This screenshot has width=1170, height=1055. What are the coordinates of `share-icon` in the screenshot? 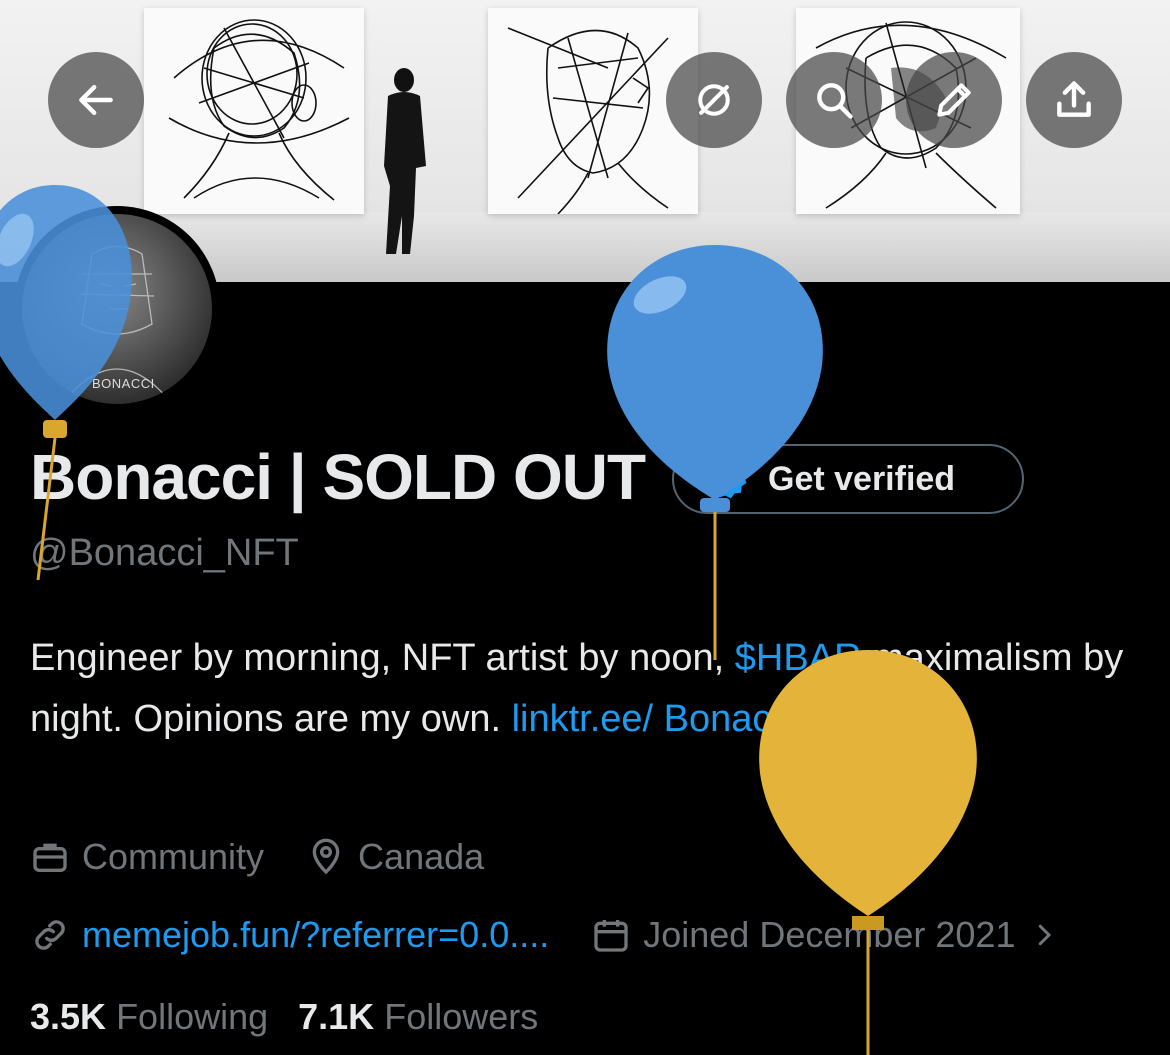 It's located at (1074, 99).